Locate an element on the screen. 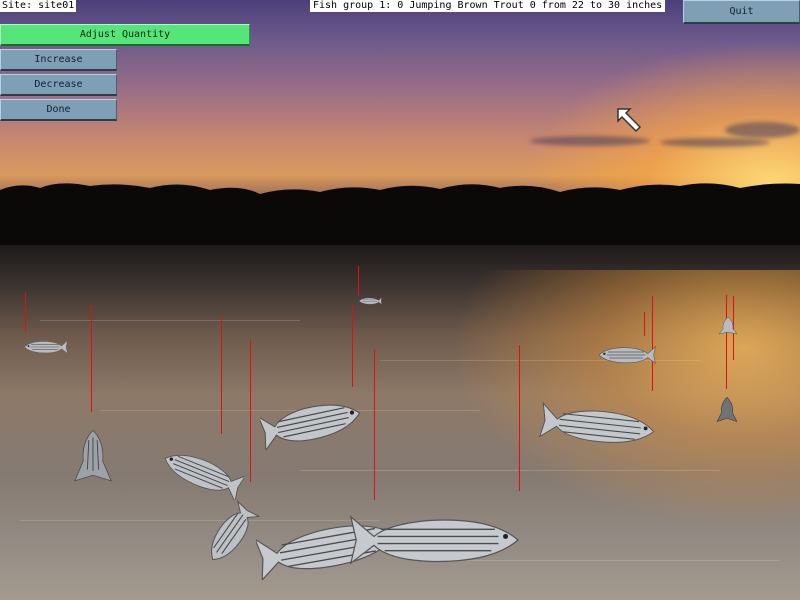 This screenshot has height=600, width=800. arrow-cursor-icon is located at coordinates (629, 120).